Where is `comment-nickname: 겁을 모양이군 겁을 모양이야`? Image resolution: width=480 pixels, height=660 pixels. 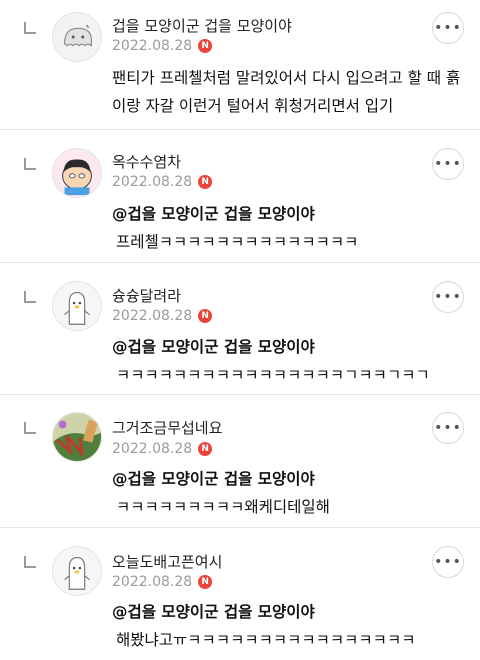
comment-nickname: 겁을 모양이군 겁을 모양이야 is located at coordinates (202, 25).